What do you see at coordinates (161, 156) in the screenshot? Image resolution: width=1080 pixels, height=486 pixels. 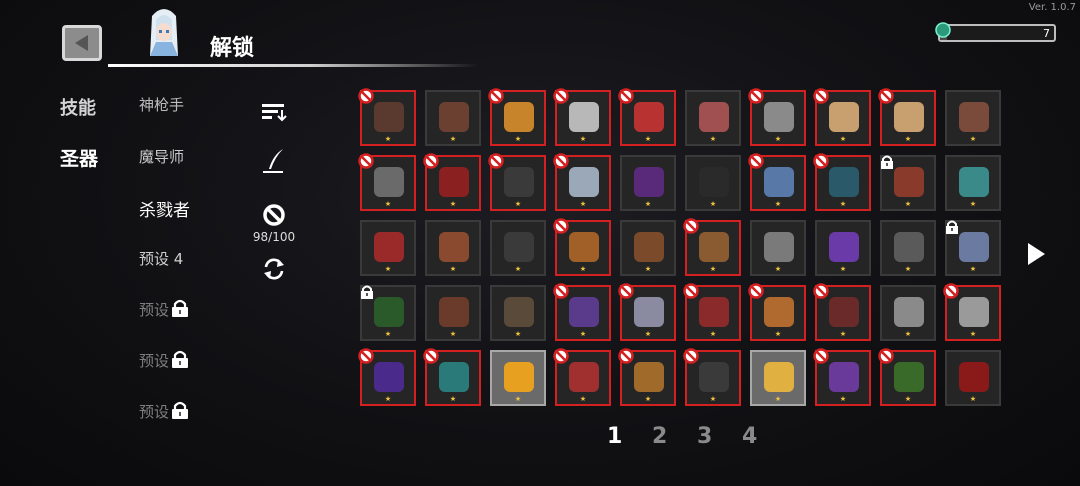 I see `class-item-mage: 魔导师` at bounding box center [161, 156].